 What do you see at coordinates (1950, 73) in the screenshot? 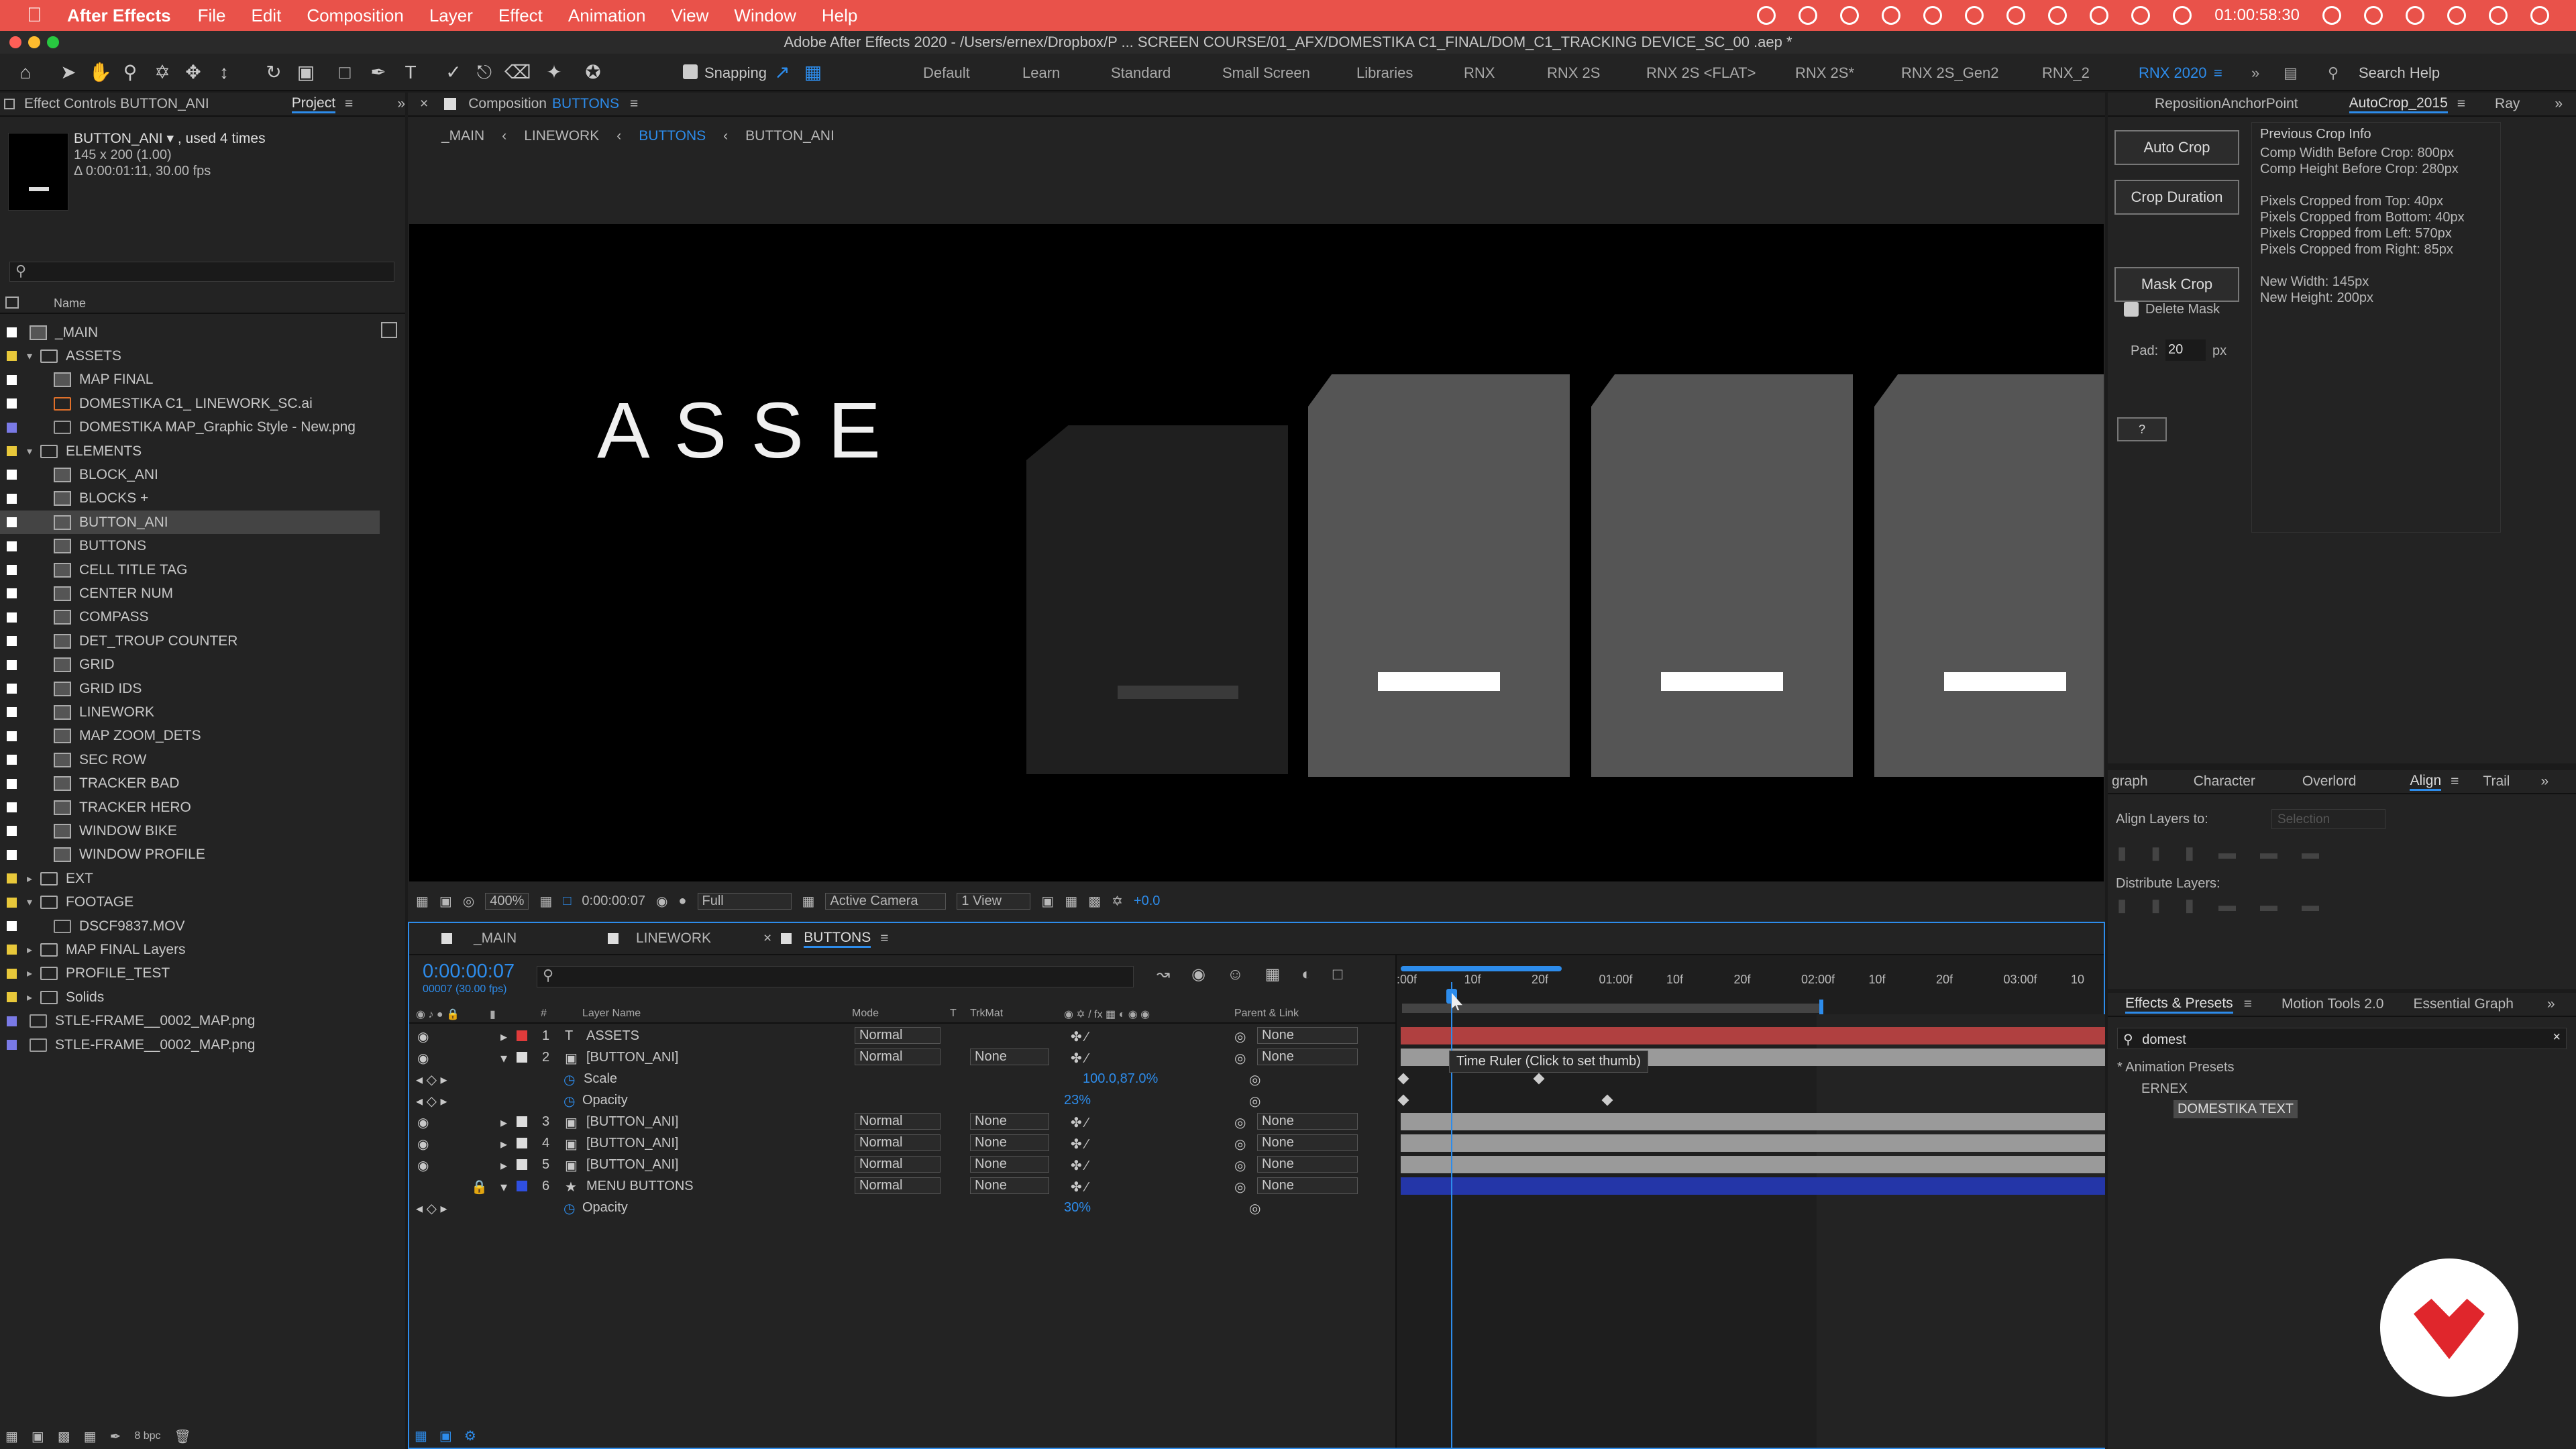
I see `workspace-rnx-2s-gen2: RNX 2S_Gen2` at bounding box center [1950, 73].